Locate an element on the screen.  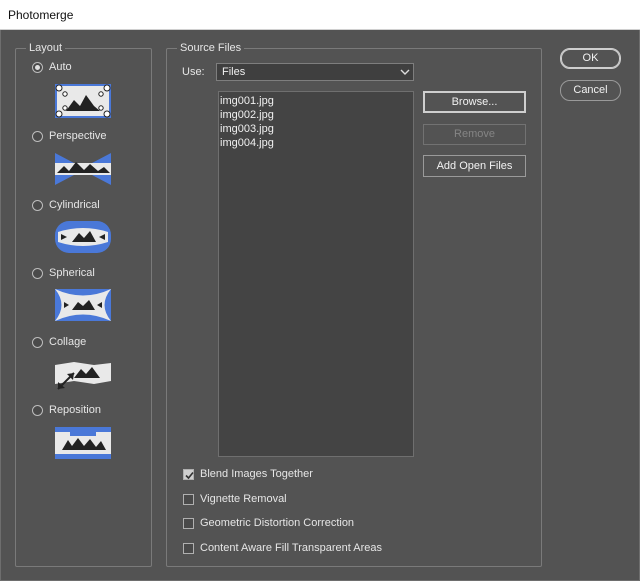
geometric-distortion-option: Geometric Distortion Correction is located at coordinates (268, 523).